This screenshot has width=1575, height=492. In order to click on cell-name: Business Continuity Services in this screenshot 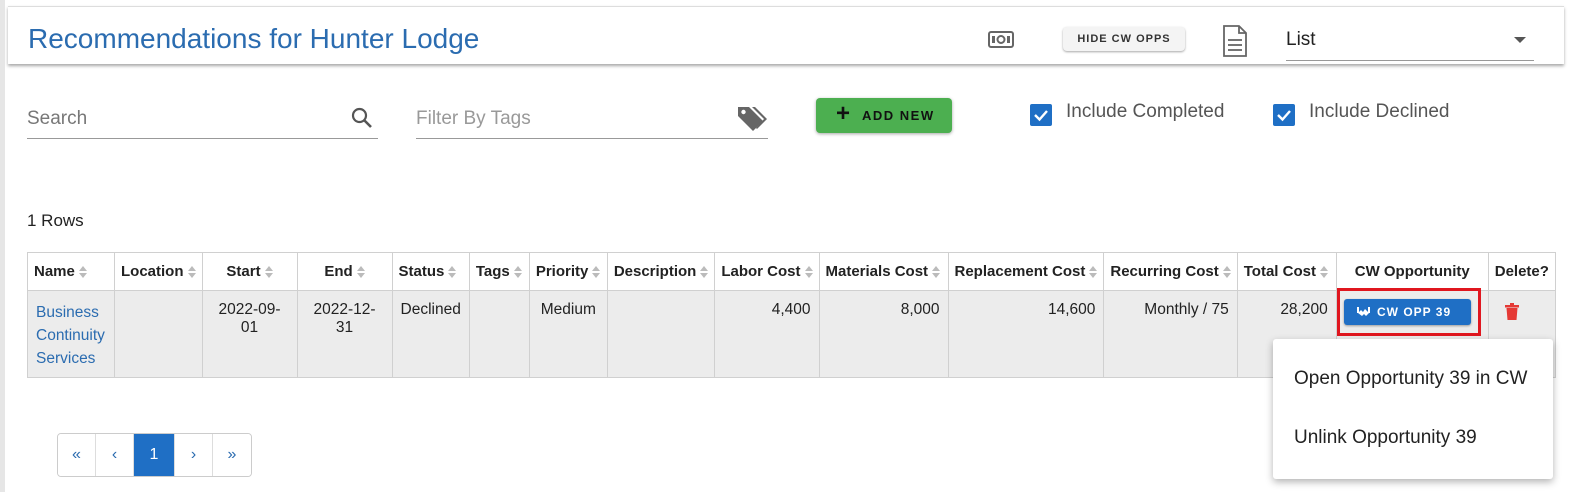, I will do `click(71, 334)`.